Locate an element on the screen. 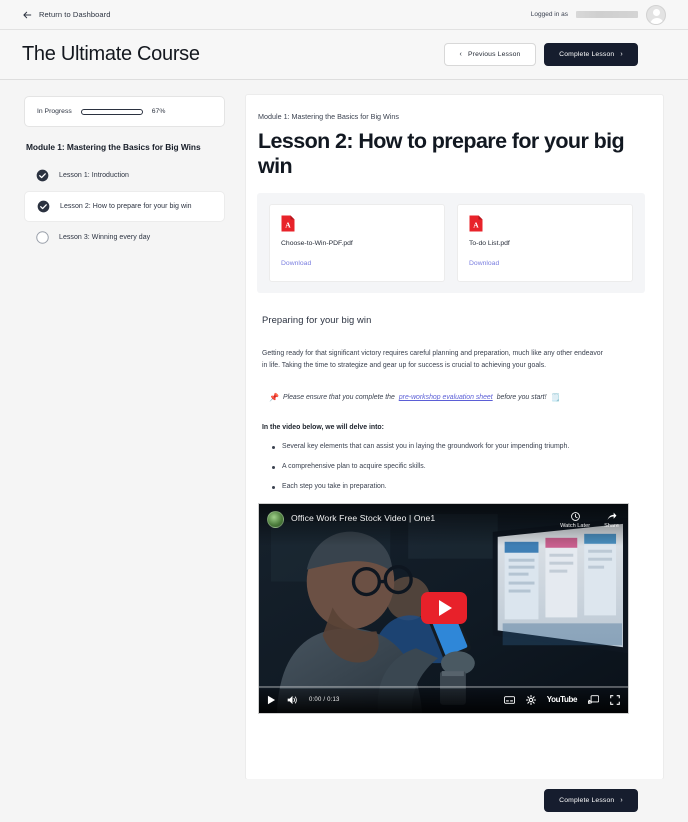 Image resolution: width=688 pixels, height=822 pixels. return-to-dashboard-label: Return to Dashboard is located at coordinates (75, 14).